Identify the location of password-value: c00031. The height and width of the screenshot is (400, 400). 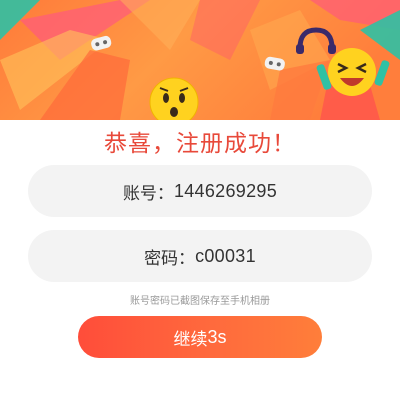
(225, 255).